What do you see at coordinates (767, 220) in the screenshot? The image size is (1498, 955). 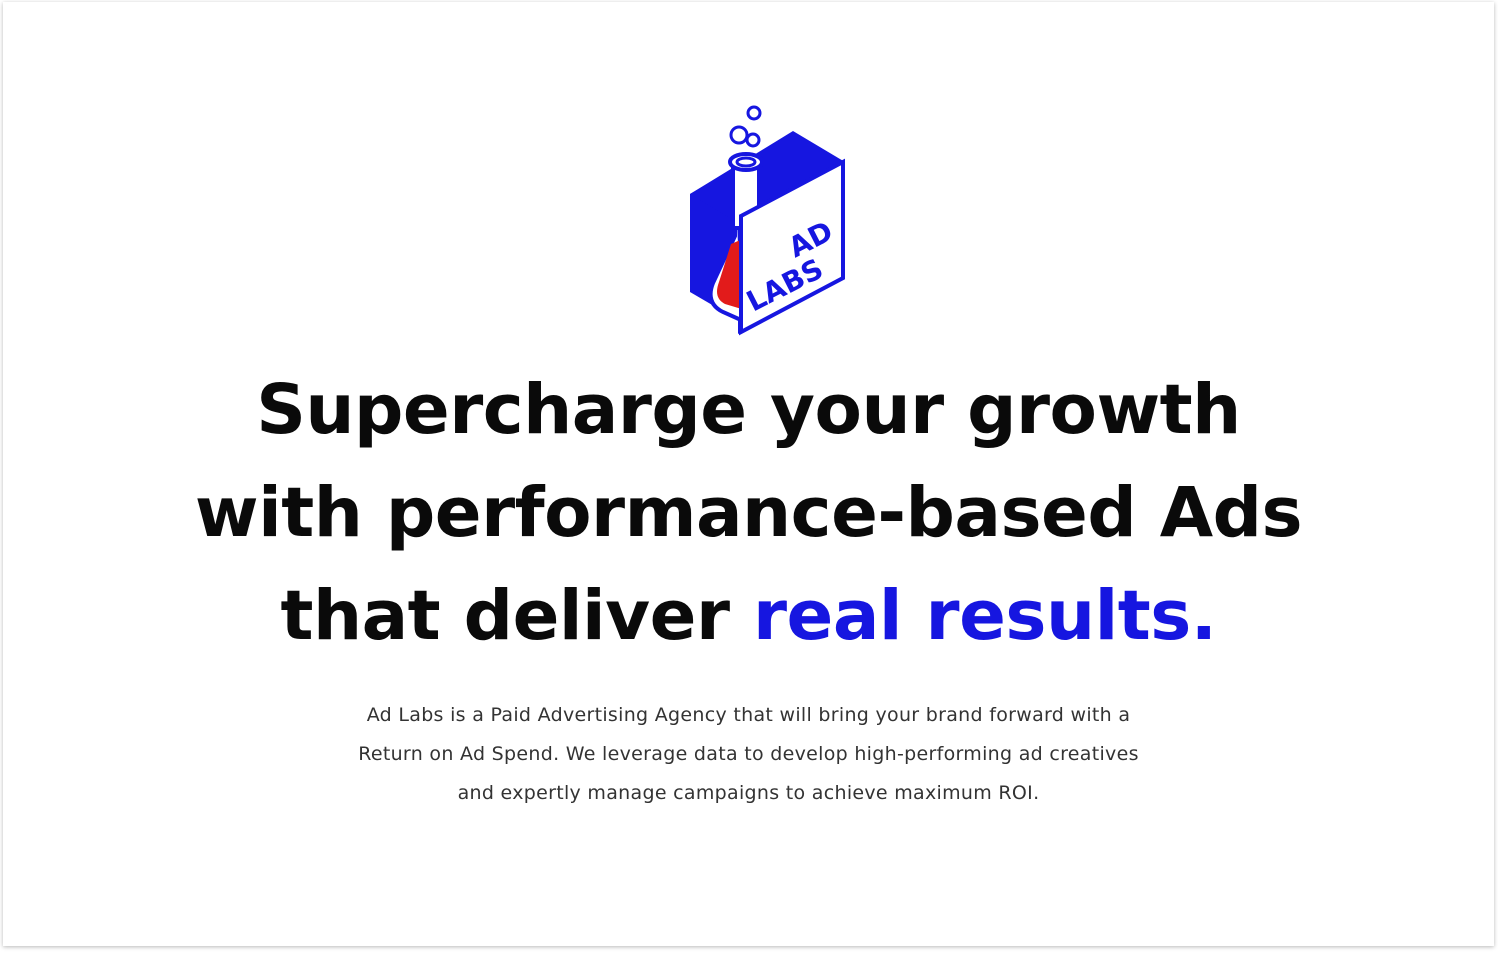 I see `ad-labs-logo: AD LABS` at bounding box center [767, 220].